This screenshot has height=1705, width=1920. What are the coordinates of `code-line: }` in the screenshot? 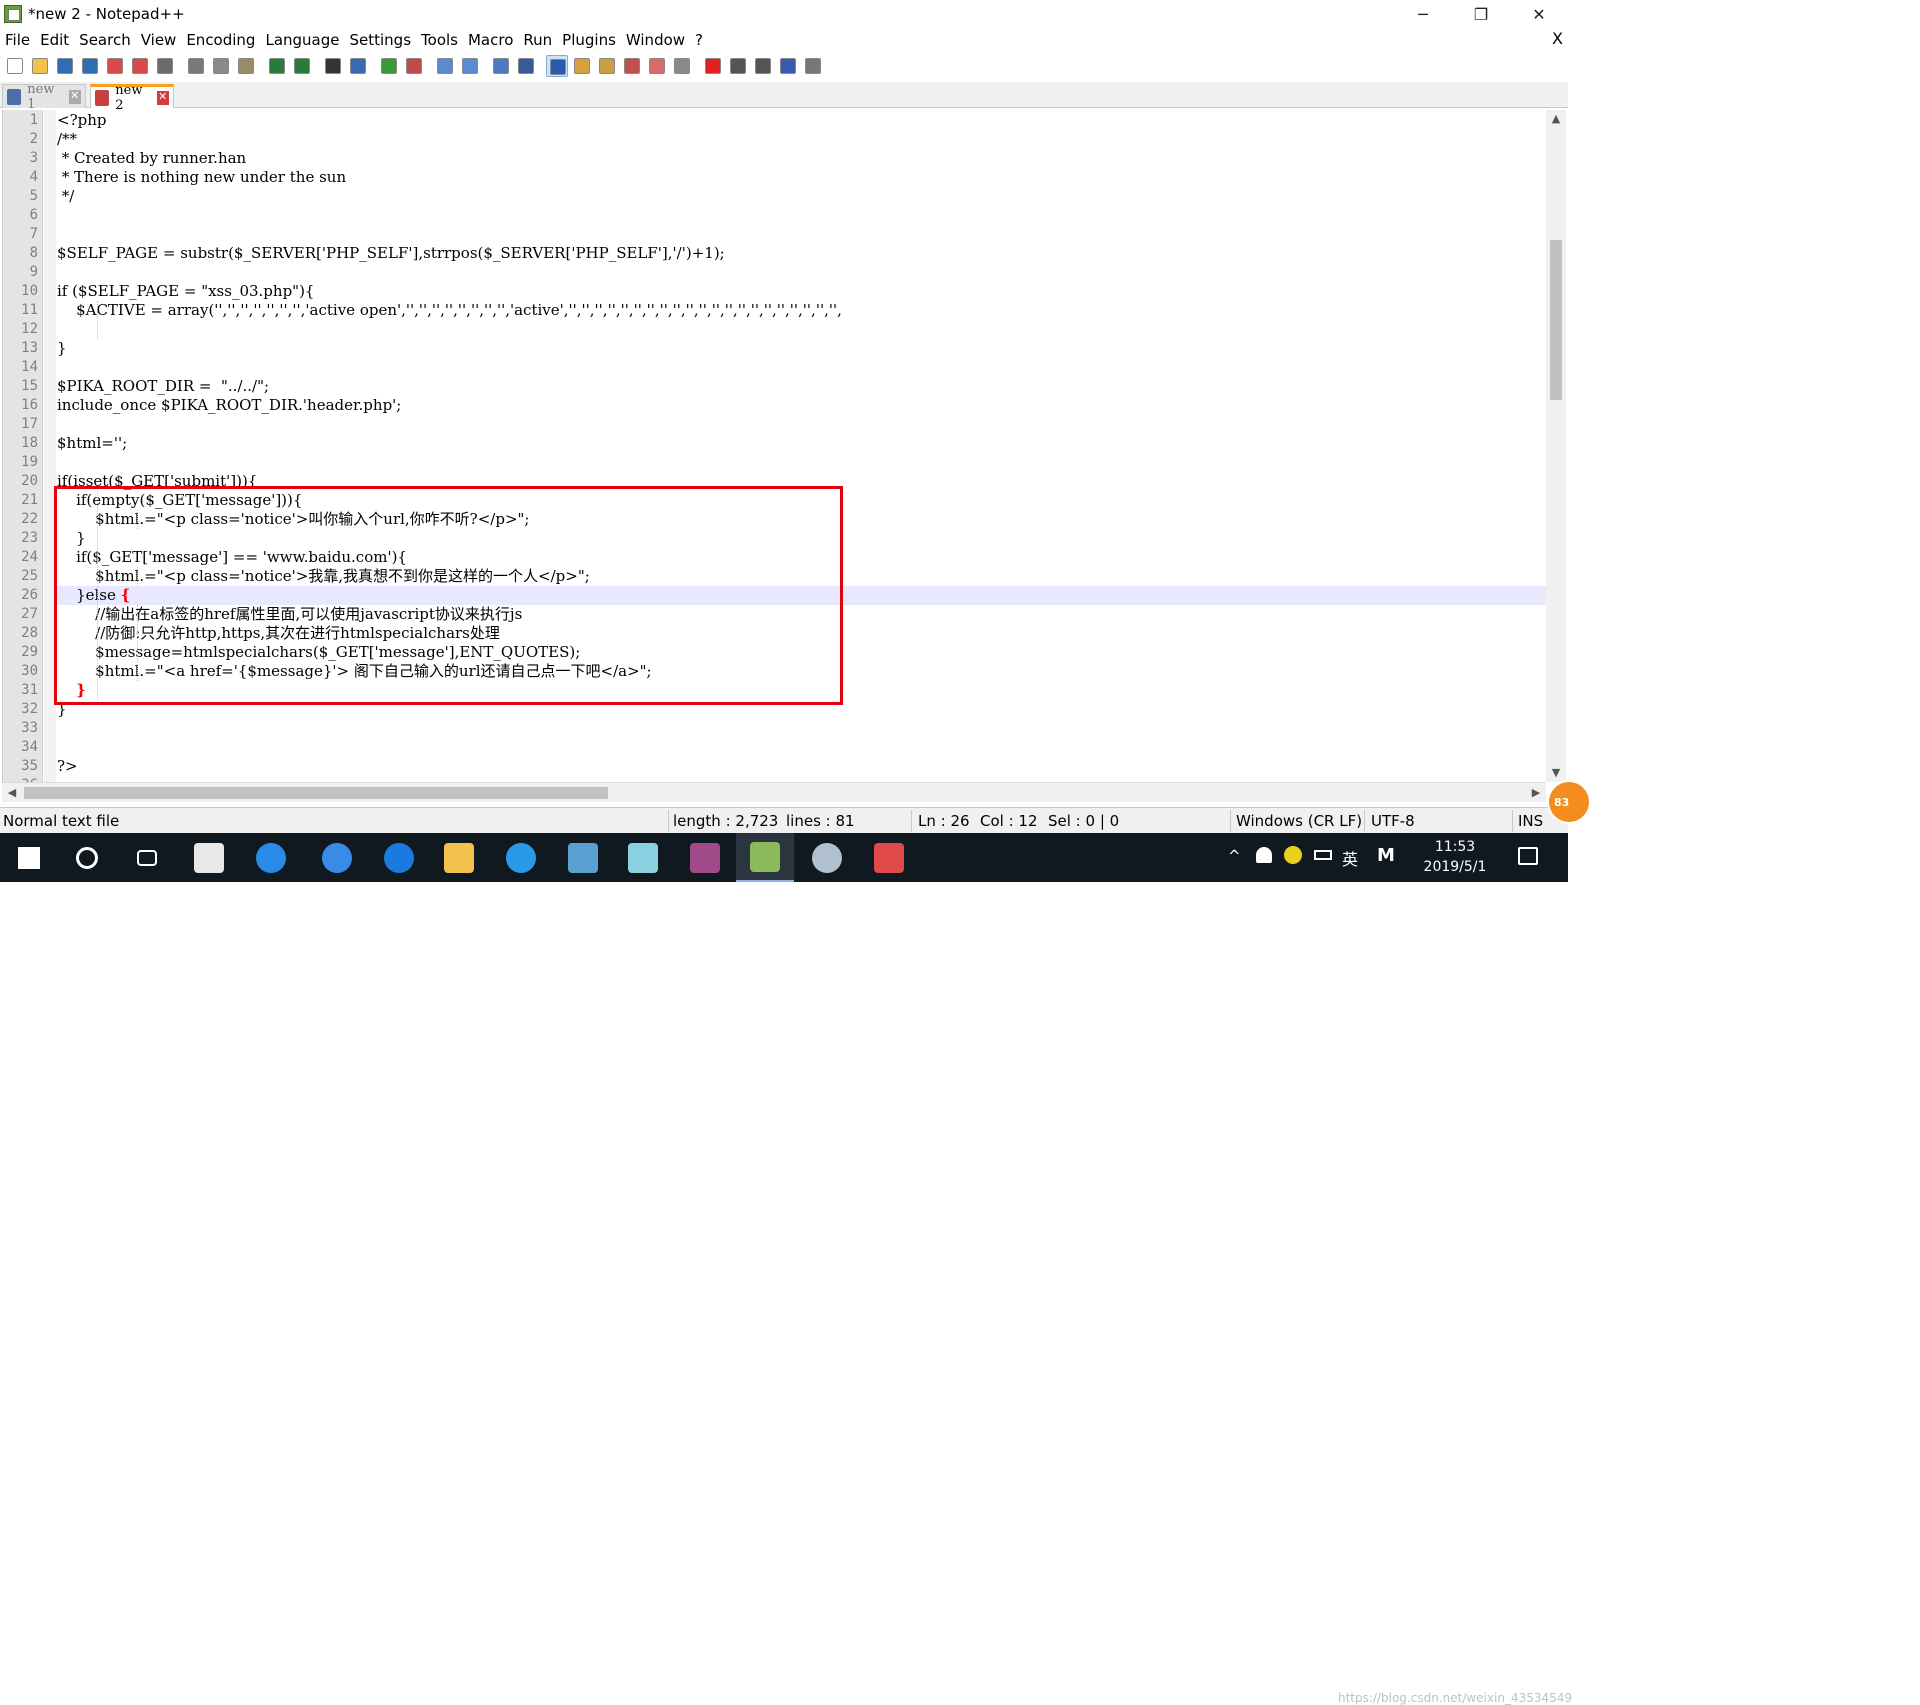 It's located at (62, 348).